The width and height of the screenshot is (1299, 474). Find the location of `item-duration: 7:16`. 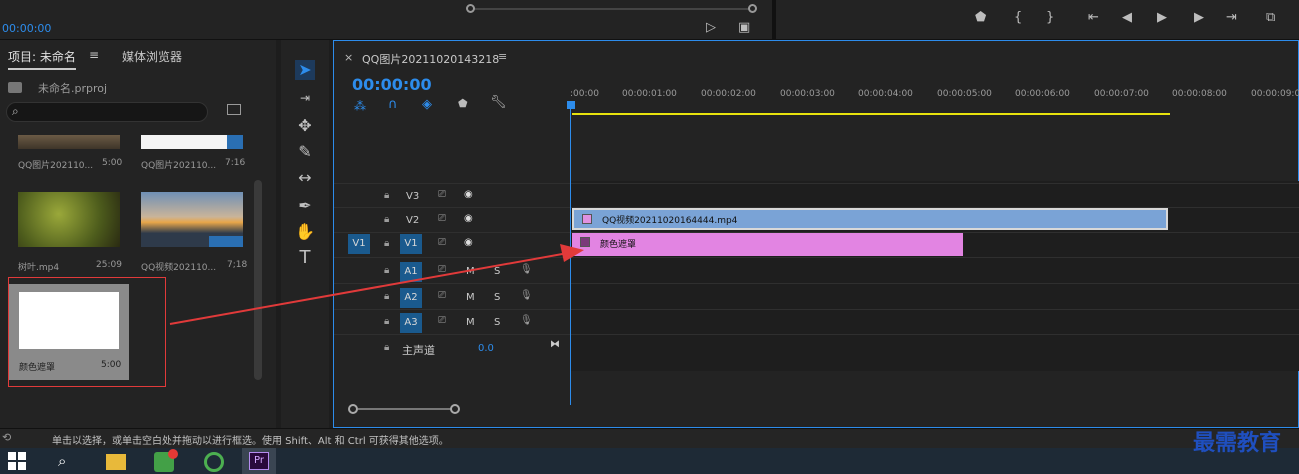

item-duration: 7:16 is located at coordinates (235, 163).